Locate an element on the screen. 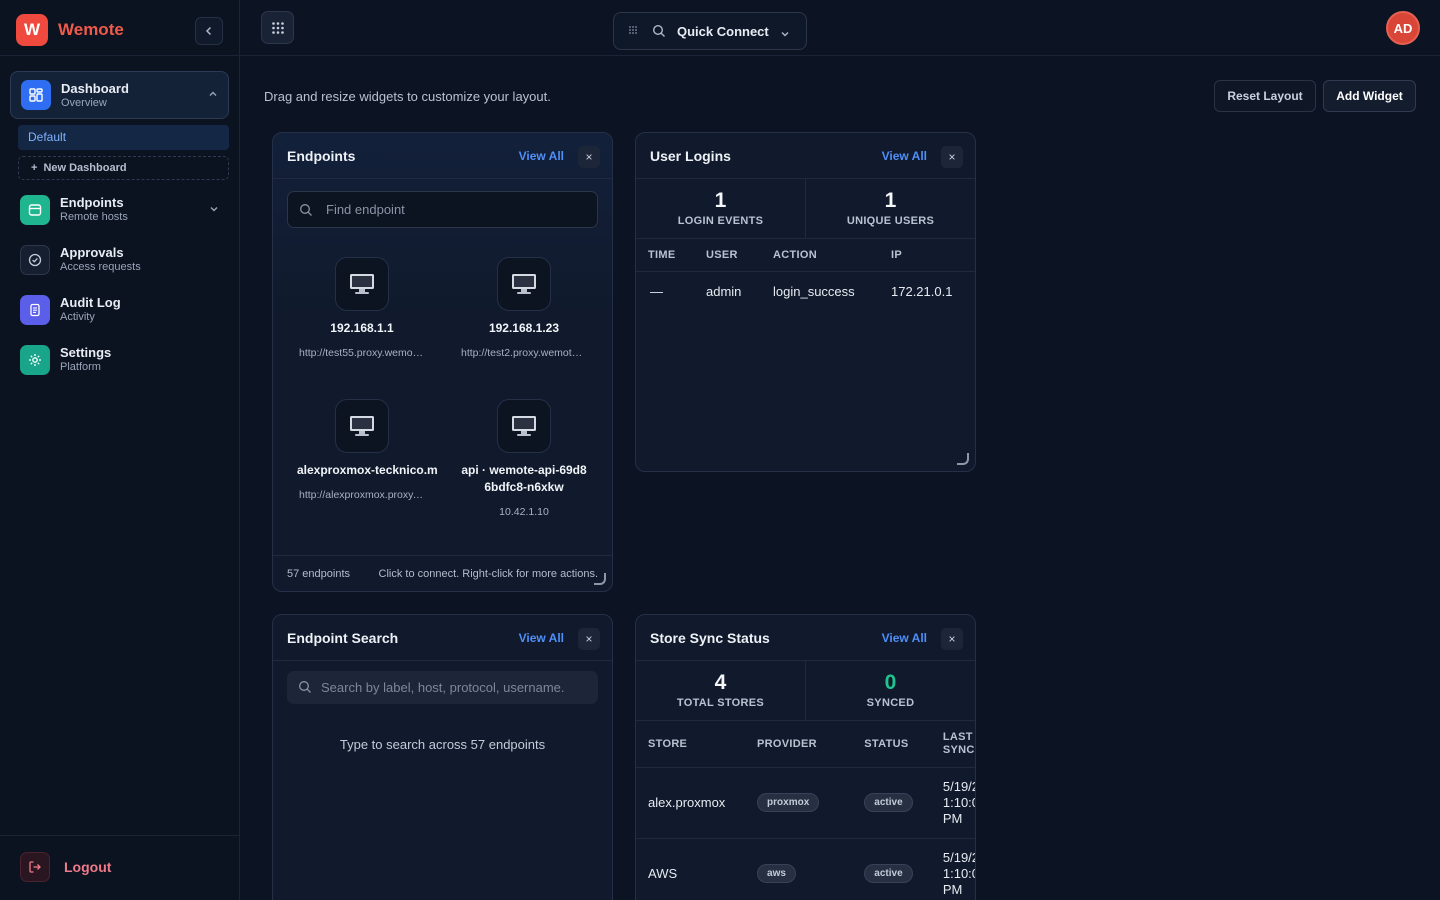  sidebar-item-endpoints: Endpoints Remote hosts is located at coordinates (119, 210).